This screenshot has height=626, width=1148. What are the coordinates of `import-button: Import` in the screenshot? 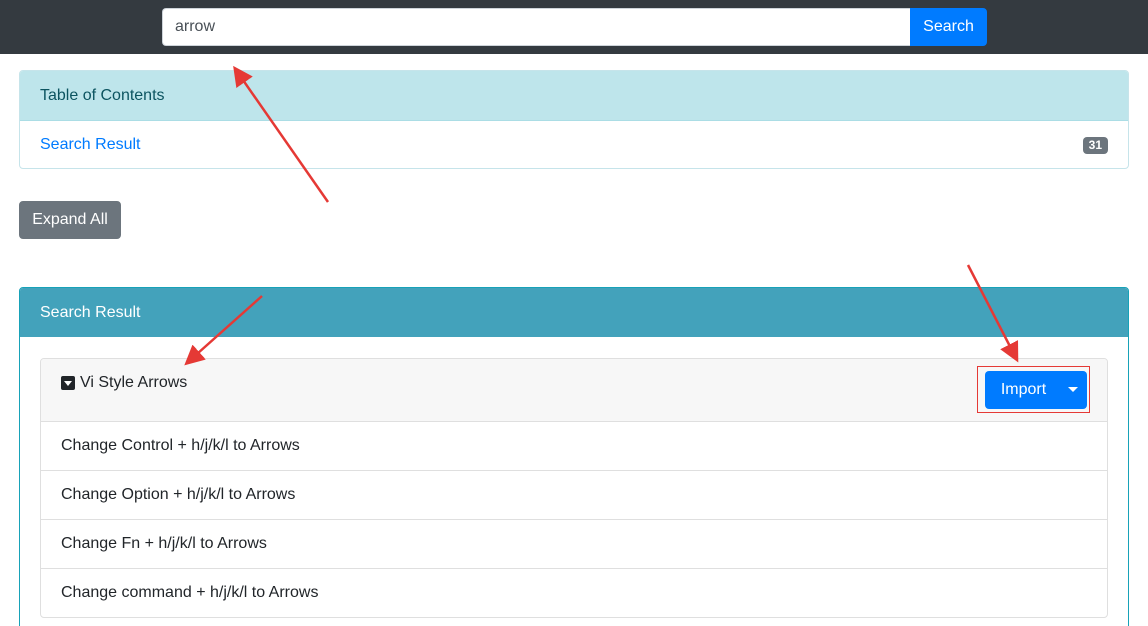 It's located at (1021, 390).